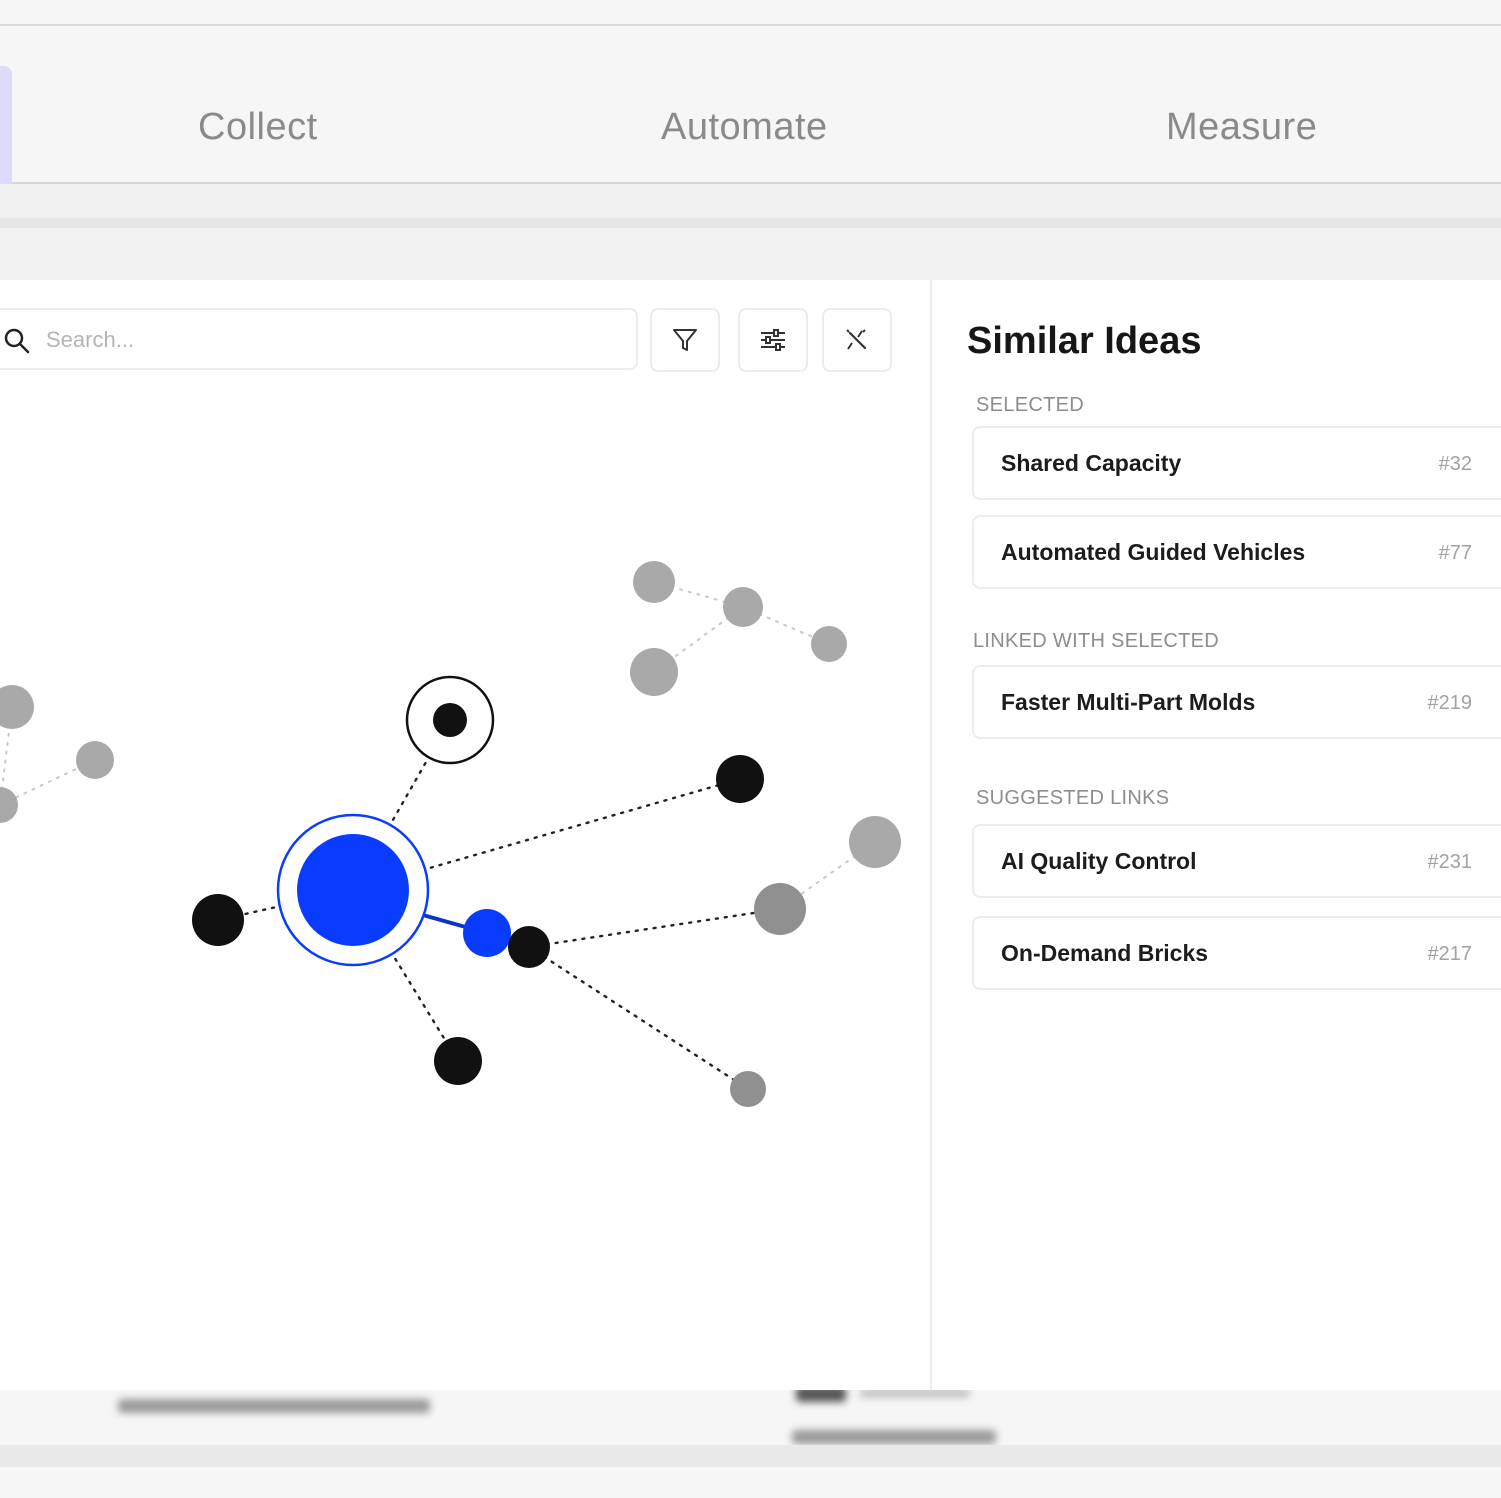 Image resolution: width=1501 pixels, height=1498 pixels. Describe the element at coordinates (821, 1396) in the screenshot. I see `blurred-avatar` at that location.